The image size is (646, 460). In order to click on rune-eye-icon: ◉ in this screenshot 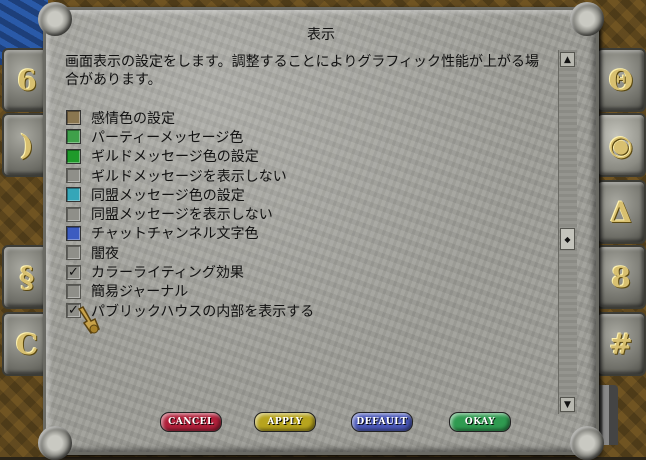, I will do `click(621, 145)`.